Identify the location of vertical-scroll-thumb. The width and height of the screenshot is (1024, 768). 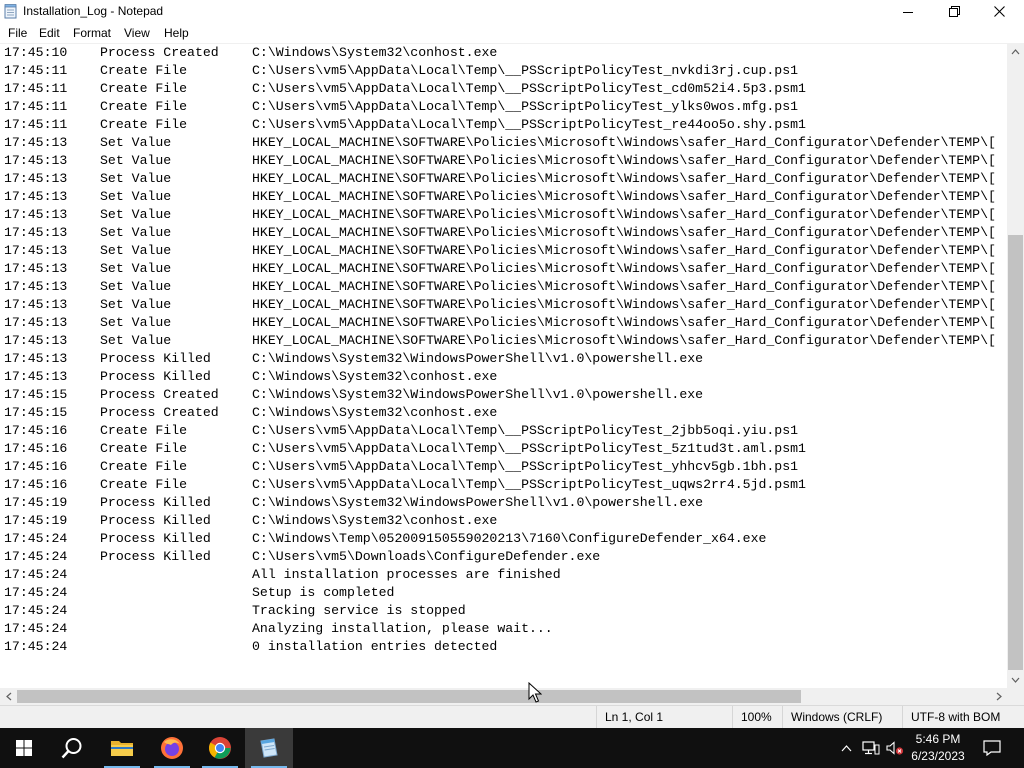
(1015, 452).